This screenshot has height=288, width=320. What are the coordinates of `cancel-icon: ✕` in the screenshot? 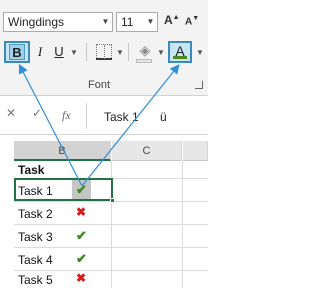 It's located at (11, 113).